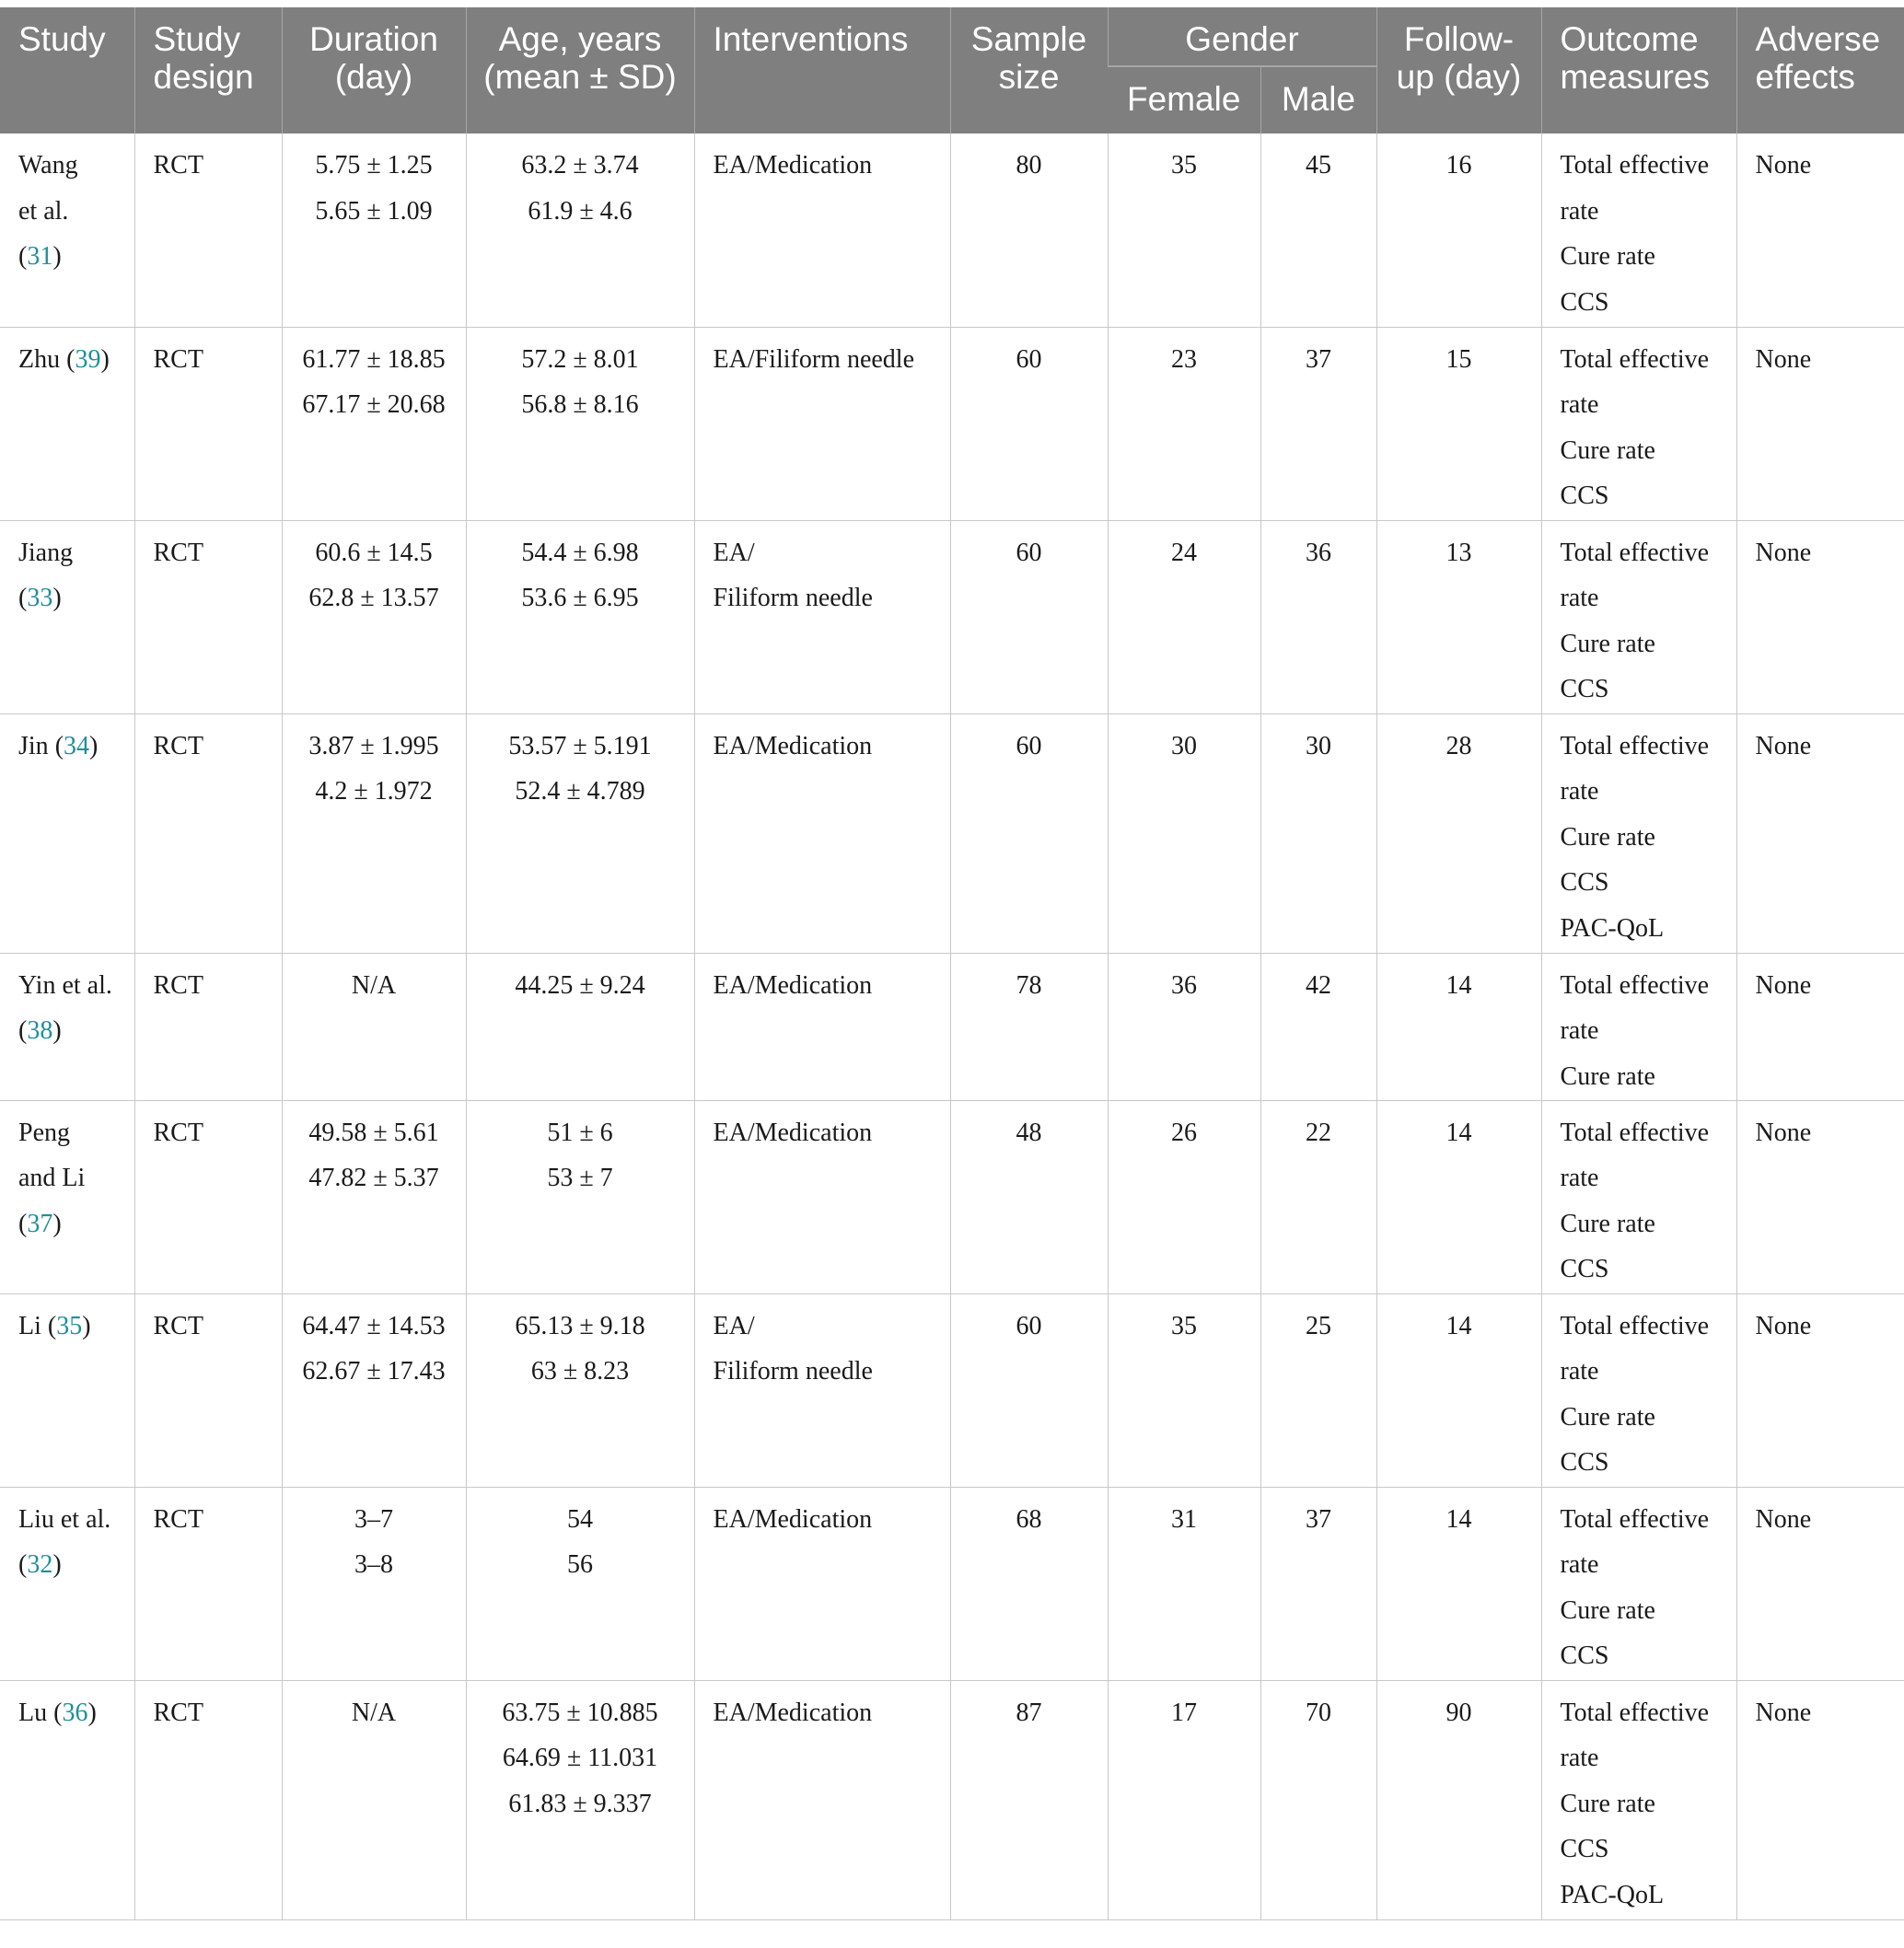  Describe the element at coordinates (580, 745) in the screenshot. I see `age-value: 53.57 ± 5.191` at that location.